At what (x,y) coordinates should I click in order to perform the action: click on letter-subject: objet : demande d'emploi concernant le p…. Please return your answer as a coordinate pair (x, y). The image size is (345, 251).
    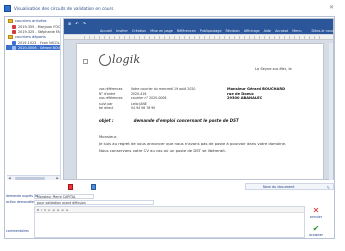
    Looking at the image, I should click on (169, 120).